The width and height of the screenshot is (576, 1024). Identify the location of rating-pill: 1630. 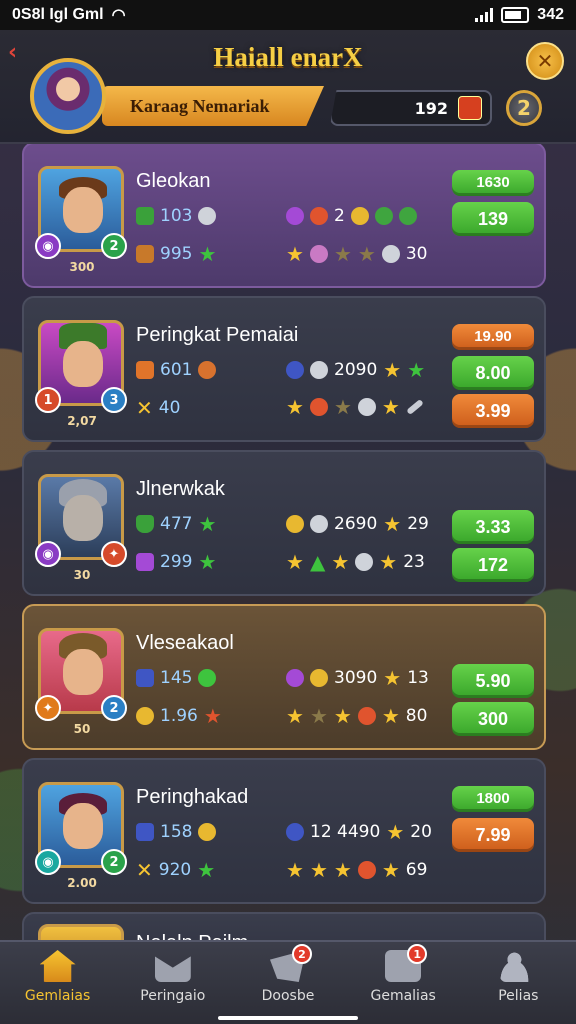
(493, 183).